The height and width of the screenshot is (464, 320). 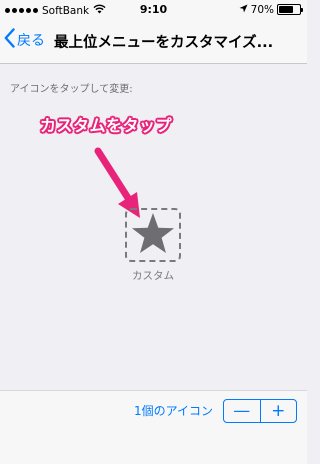 What do you see at coordinates (278, 411) in the screenshot?
I see `increment-button: +` at bounding box center [278, 411].